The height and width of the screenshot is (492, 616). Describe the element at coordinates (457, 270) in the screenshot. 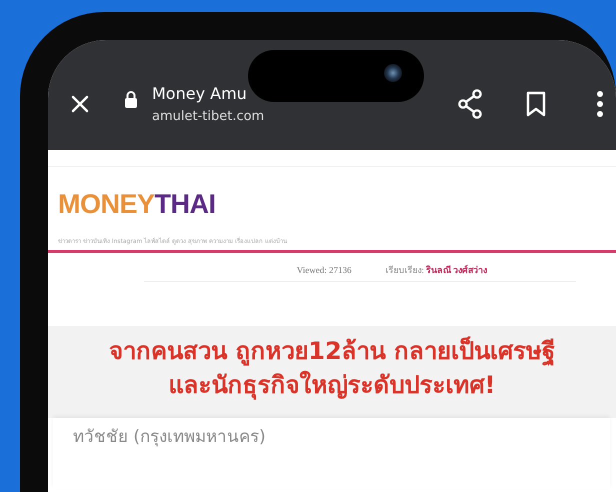

I see `author-name: รินลณี วงศ์สว่าง` at that location.